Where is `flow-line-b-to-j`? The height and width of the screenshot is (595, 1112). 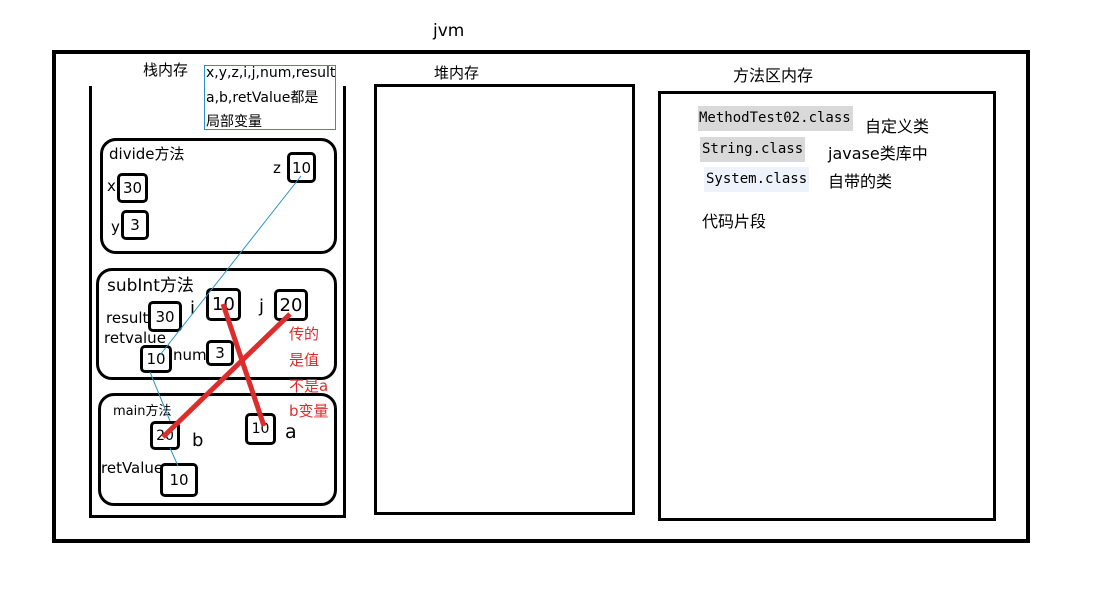 flow-line-b-to-j is located at coordinates (226, 375).